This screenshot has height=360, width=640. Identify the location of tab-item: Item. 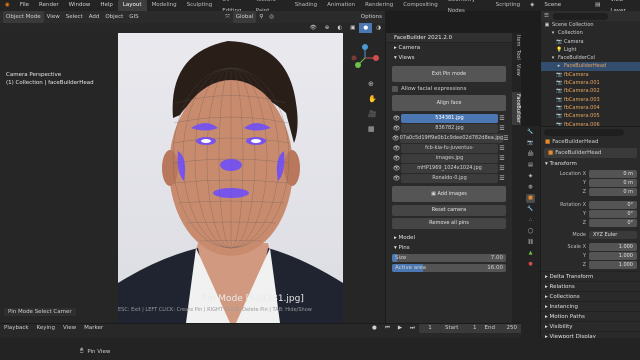
(516, 40).